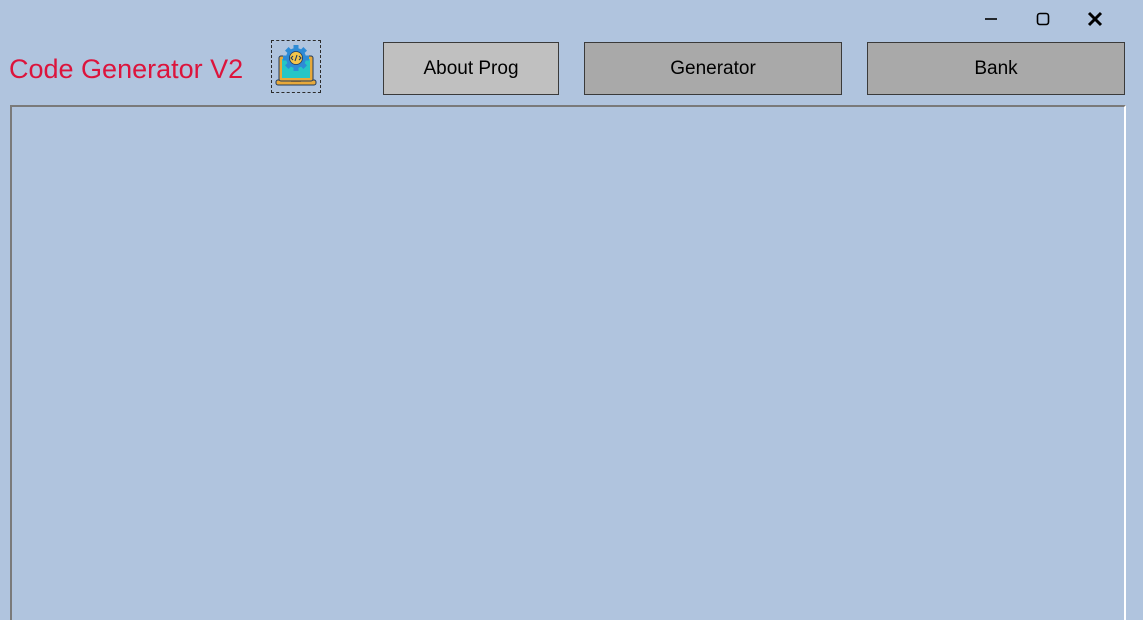  I want to click on minimize-icon, so click(991, 19).